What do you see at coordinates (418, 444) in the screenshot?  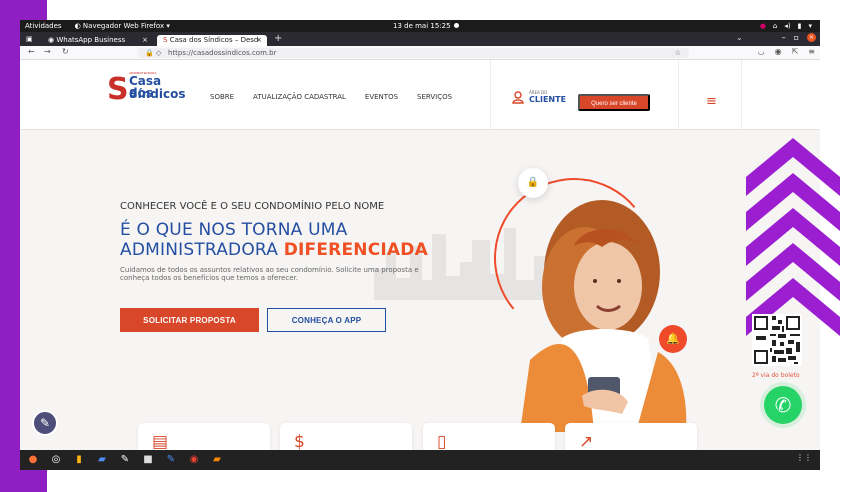 I see `feature-cards: ▤ $ ▯ ↗` at bounding box center [418, 444].